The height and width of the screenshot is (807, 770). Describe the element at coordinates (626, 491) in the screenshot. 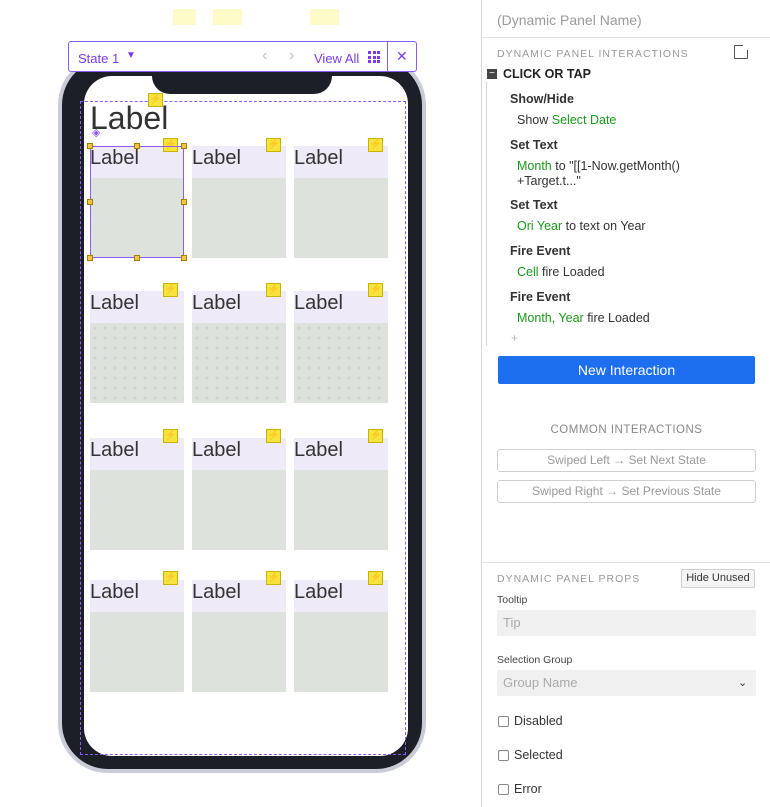

I see `swiped-right-button: Swiped Right → Set Previous State` at that location.